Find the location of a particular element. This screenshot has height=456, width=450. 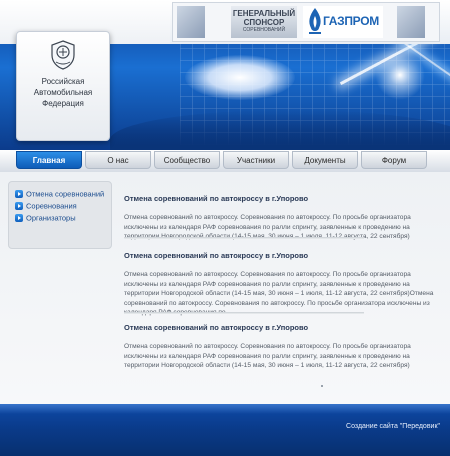

banner-flare is located at coordinates (400, 75).